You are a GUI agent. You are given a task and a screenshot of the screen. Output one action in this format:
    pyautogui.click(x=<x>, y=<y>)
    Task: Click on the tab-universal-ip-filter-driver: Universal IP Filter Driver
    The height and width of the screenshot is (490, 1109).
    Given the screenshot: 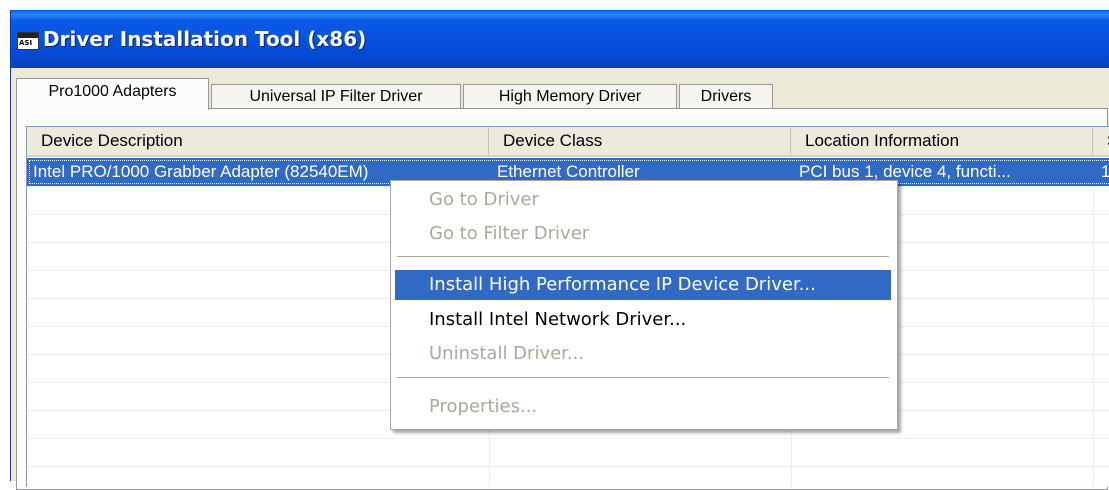 What is the action you would take?
    pyautogui.click(x=336, y=96)
    